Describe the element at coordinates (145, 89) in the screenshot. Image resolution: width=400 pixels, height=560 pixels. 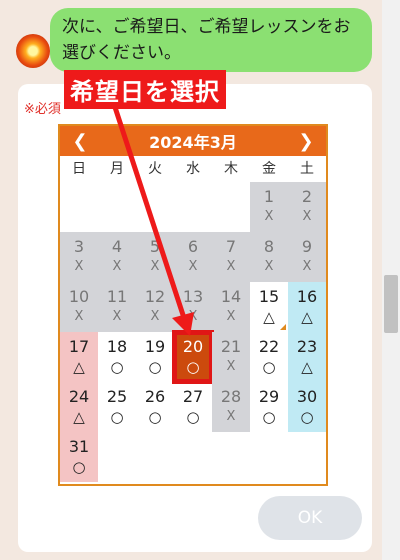
I see `annotation-label: 希望日を選択` at that location.